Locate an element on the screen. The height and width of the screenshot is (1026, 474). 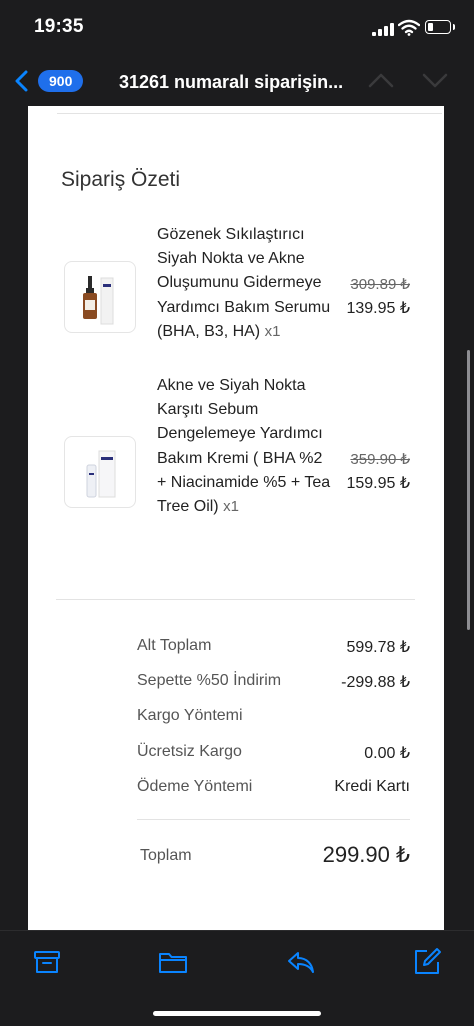
reply-icon is located at coordinates (301, 962).